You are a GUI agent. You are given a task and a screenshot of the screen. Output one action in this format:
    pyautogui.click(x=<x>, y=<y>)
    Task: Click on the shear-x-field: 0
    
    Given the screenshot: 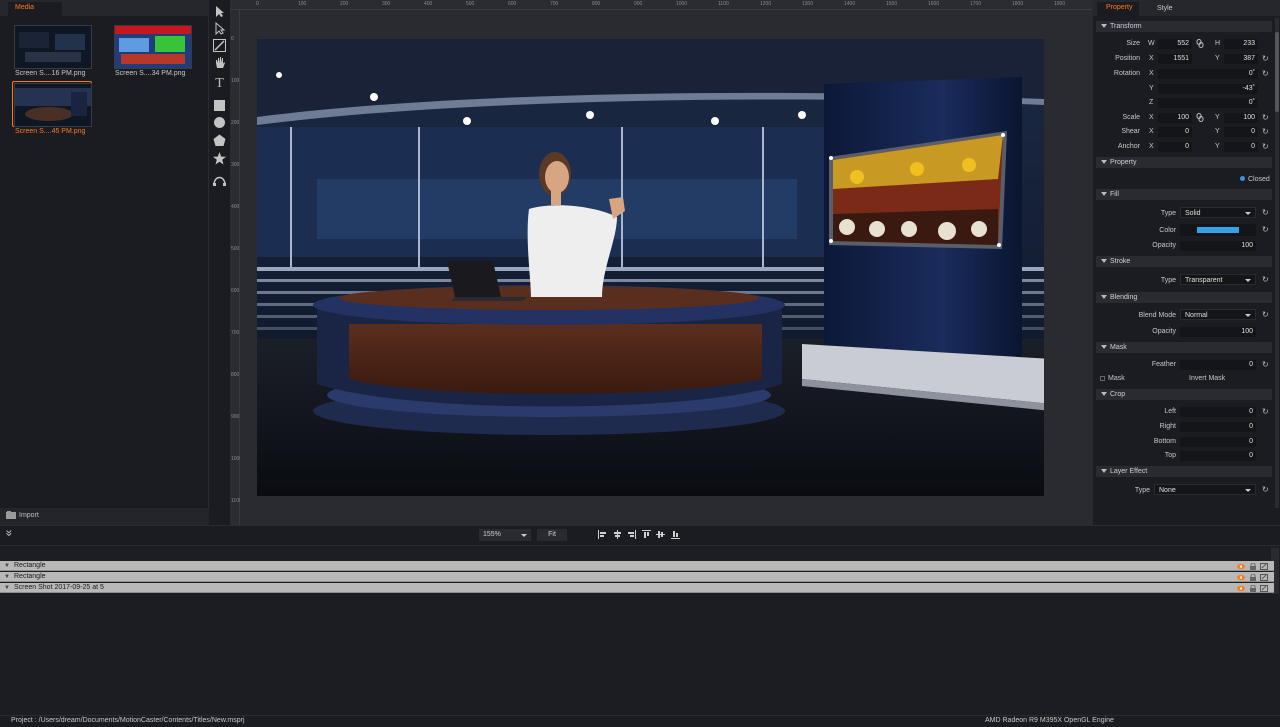 What is the action you would take?
    pyautogui.click(x=1175, y=132)
    